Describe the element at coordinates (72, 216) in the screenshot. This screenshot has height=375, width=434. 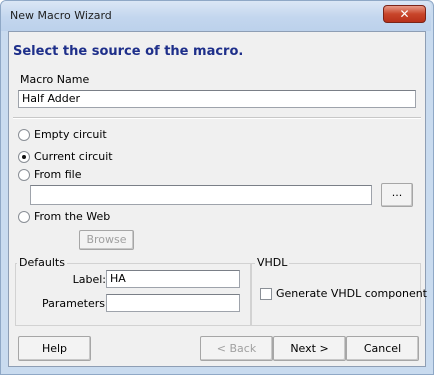
I see `radio-from-web-label: From the Web` at that location.